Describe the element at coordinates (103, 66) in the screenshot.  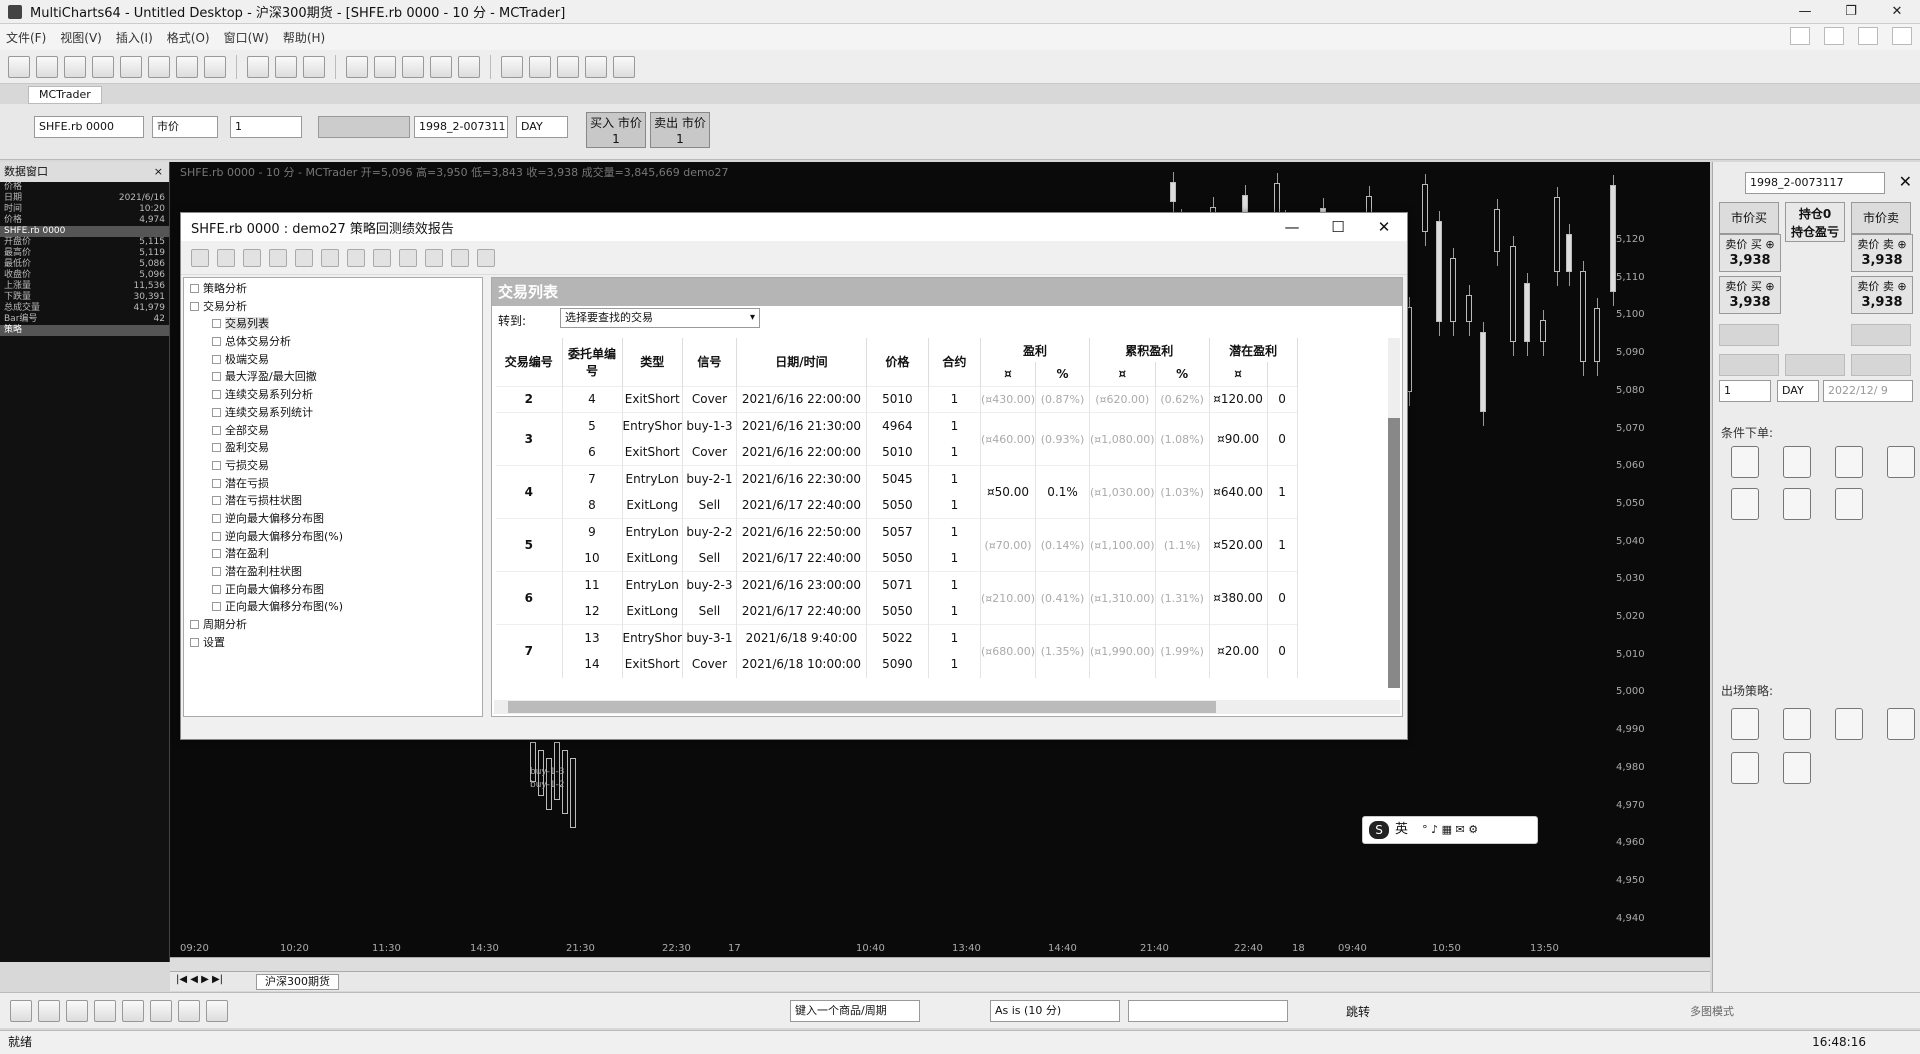
I see `print-icon` at that location.